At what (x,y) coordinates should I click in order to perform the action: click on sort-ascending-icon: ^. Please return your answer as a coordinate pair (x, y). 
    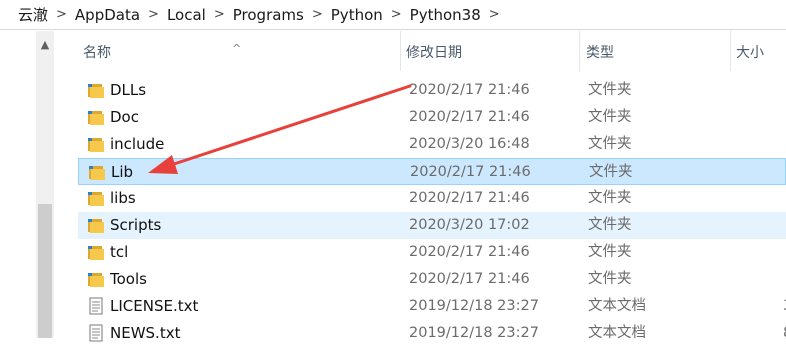
    Looking at the image, I should click on (237, 48).